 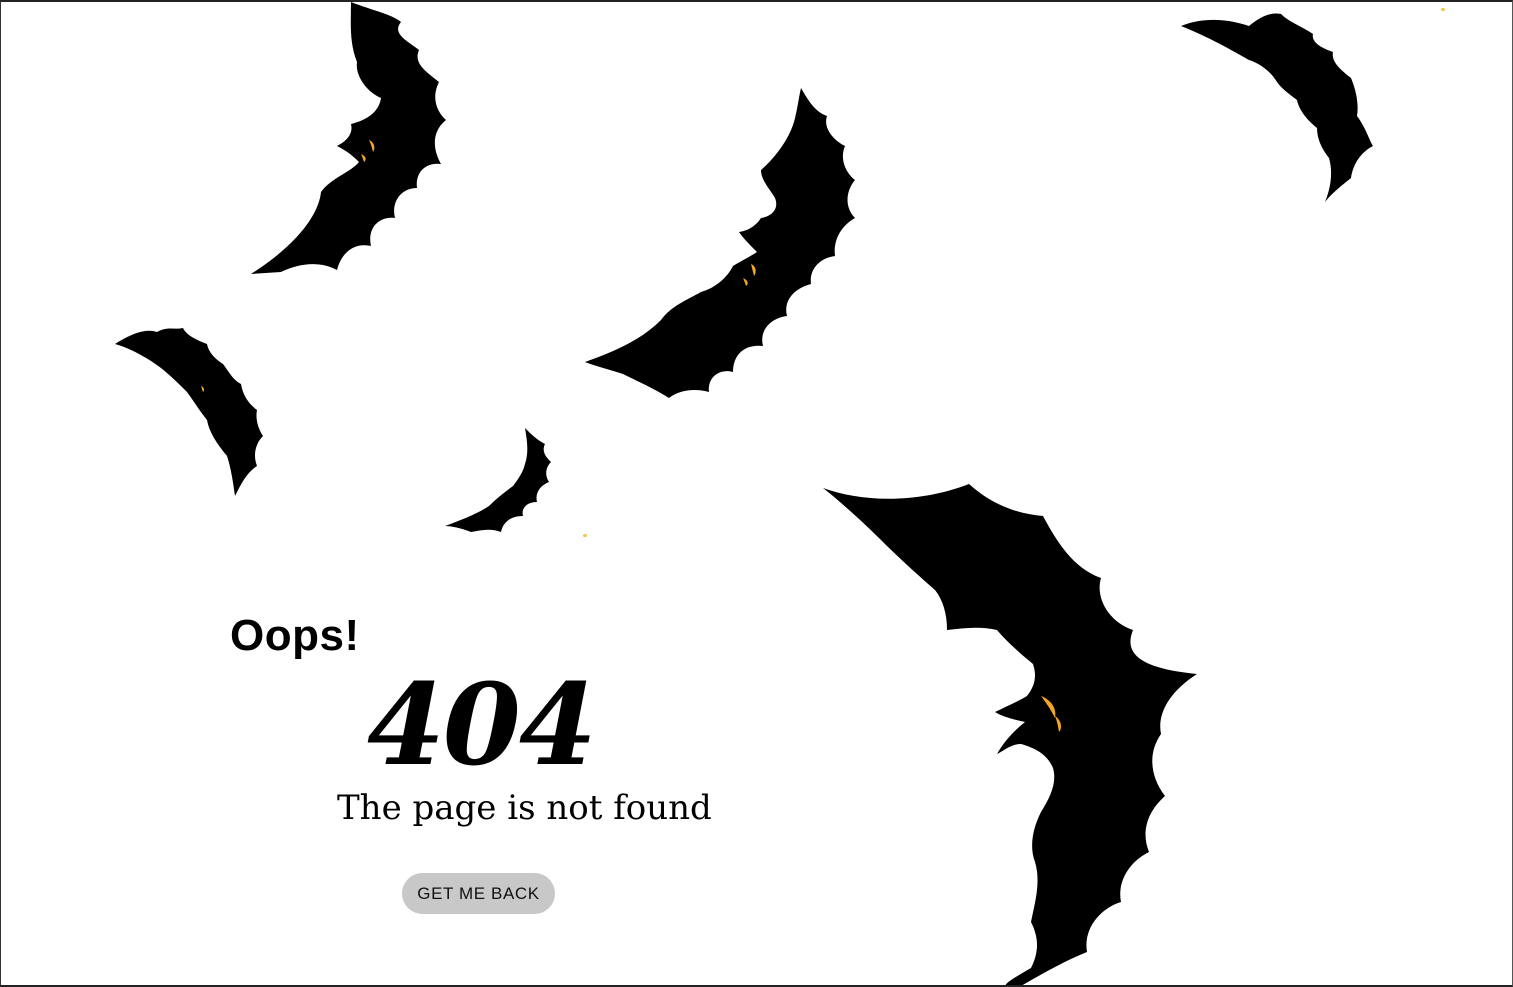 I want to click on get-me-back-button: GET ME BACK, so click(x=478, y=893).